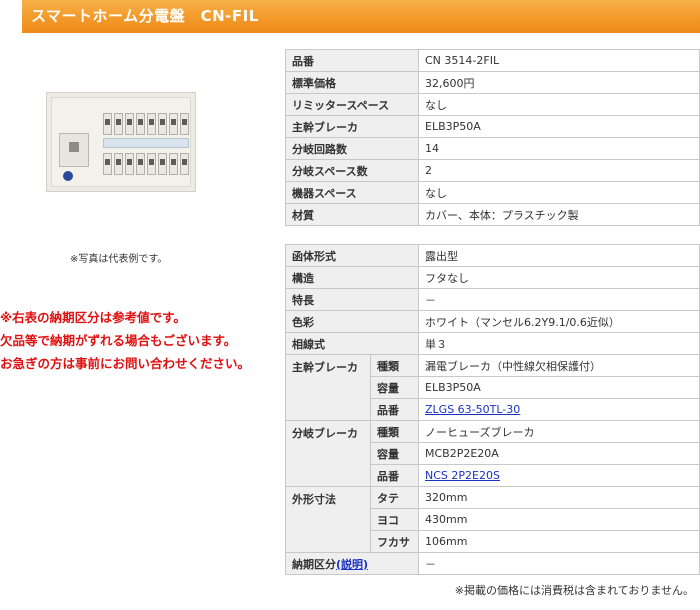 The width and height of the screenshot is (700, 610). I want to click on table-row: 主幹ブレーカ 種類 漏電ブレーカ（中性線欠相保護付）, so click(492, 387).